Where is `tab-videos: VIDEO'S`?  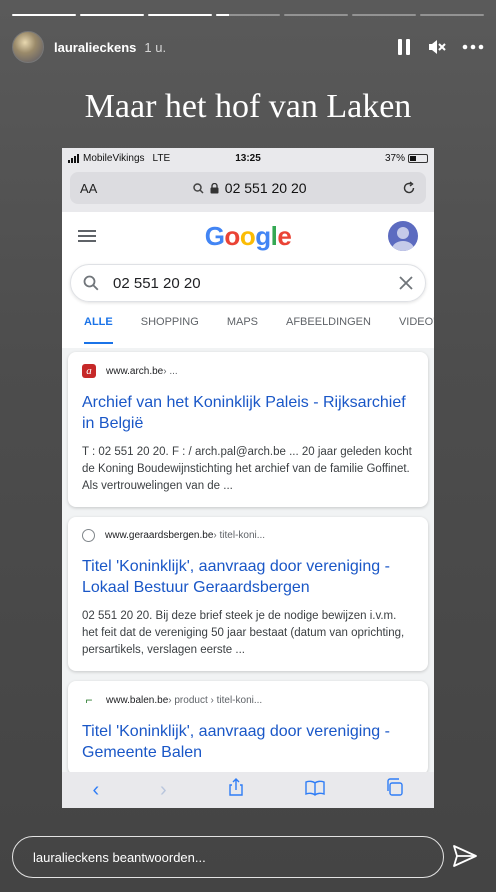 tab-videos: VIDEO'S is located at coordinates (416, 330).